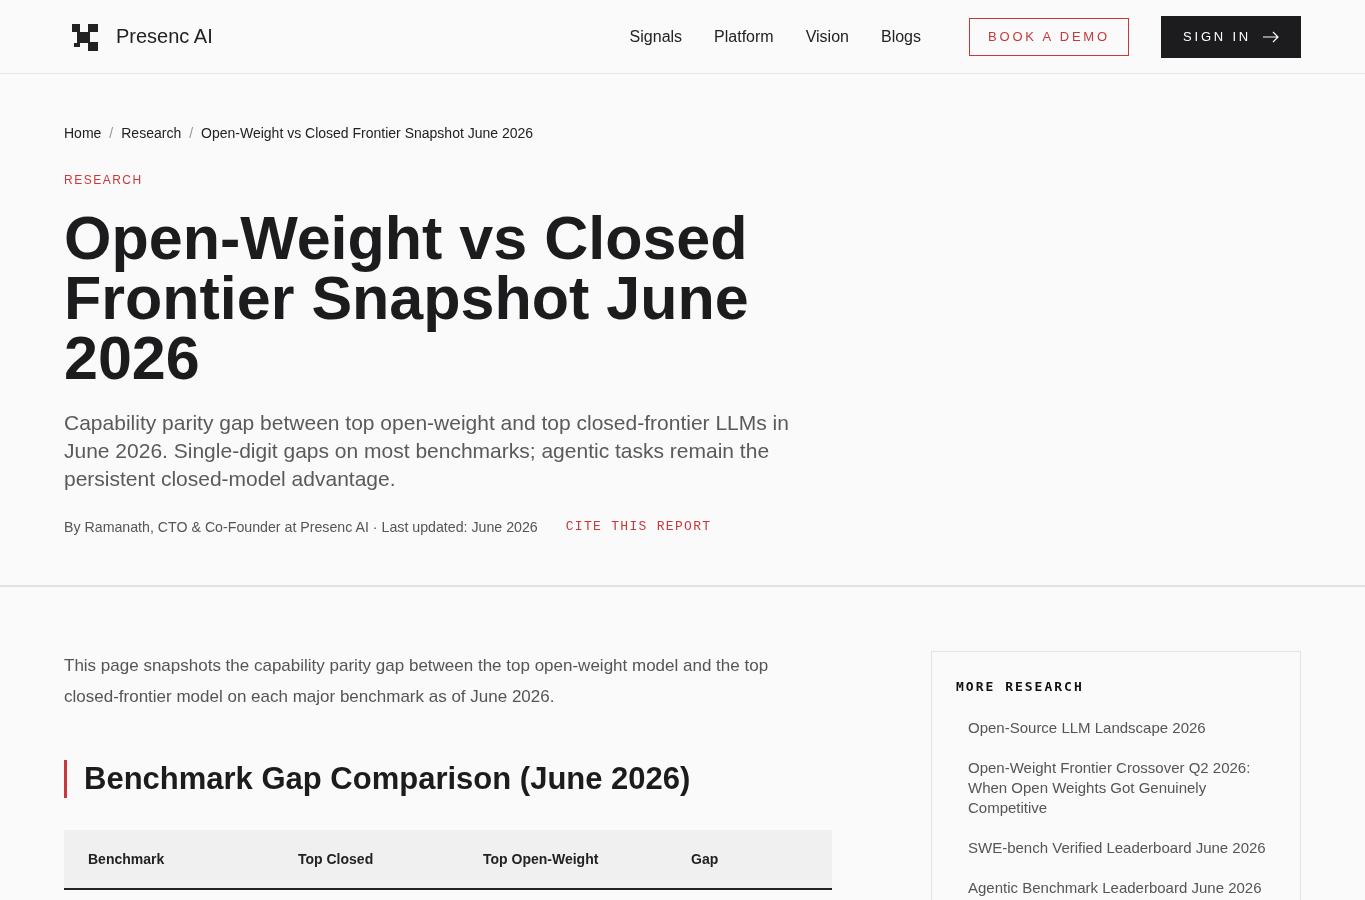  What do you see at coordinates (103, 180) in the screenshot?
I see `category-label: RESEARCH` at bounding box center [103, 180].